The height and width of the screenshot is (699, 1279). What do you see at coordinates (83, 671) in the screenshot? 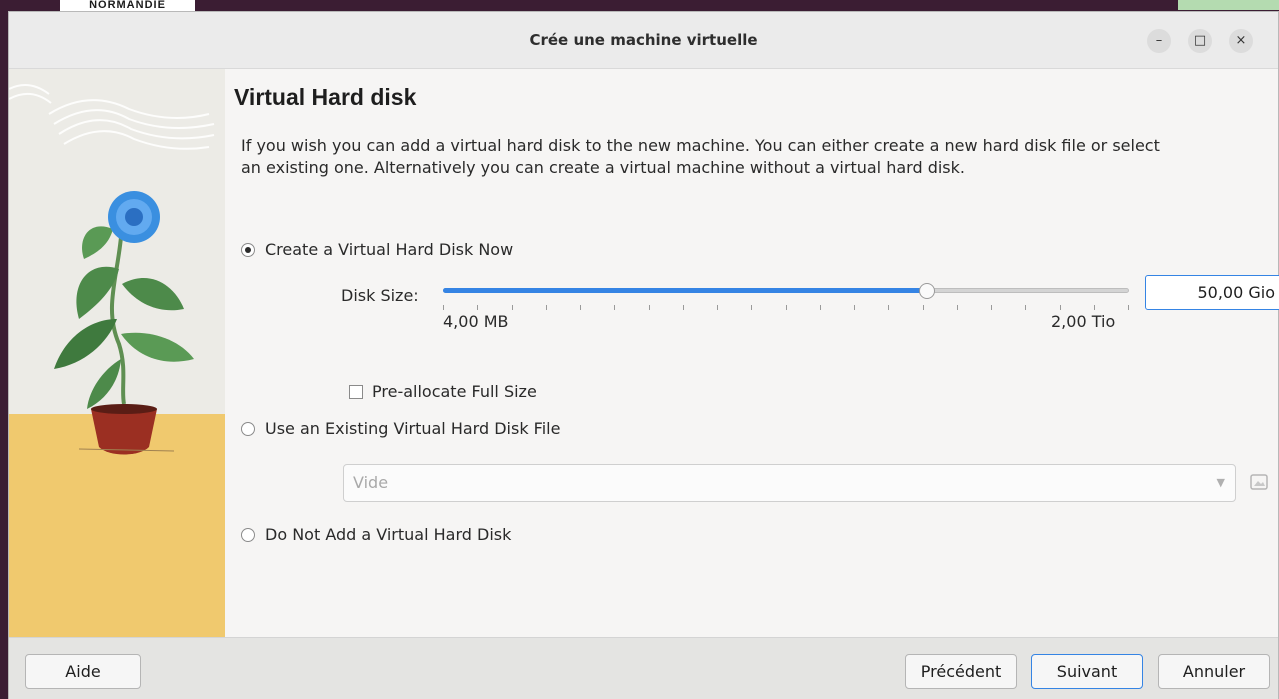
I see `help-button: Aide` at bounding box center [83, 671].